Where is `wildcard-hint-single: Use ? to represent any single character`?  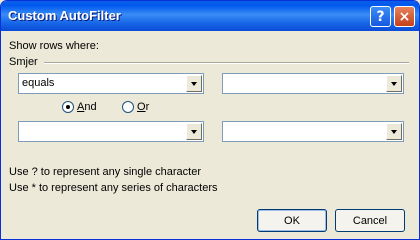
wildcard-hint-single: Use ? to represent any single character is located at coordinates (105, 172).